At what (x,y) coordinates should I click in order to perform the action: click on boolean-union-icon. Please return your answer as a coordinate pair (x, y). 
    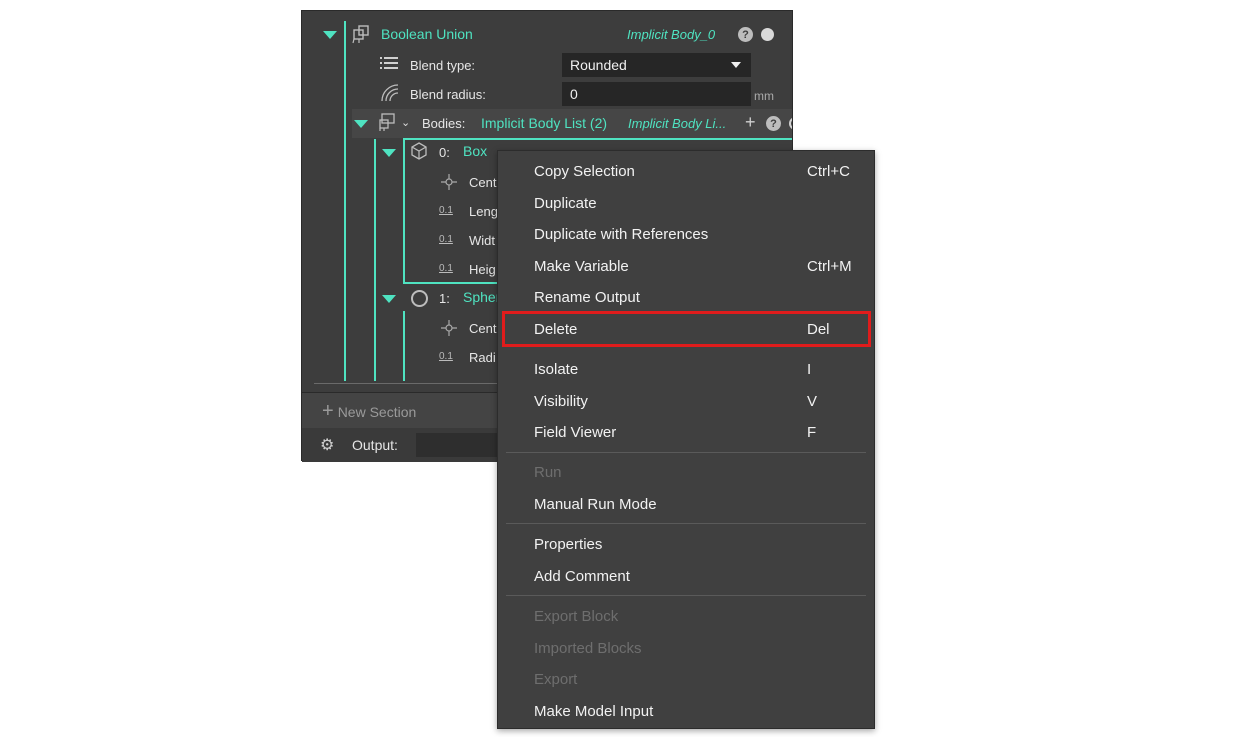
    Looking at the image, I should click on (361, 34).